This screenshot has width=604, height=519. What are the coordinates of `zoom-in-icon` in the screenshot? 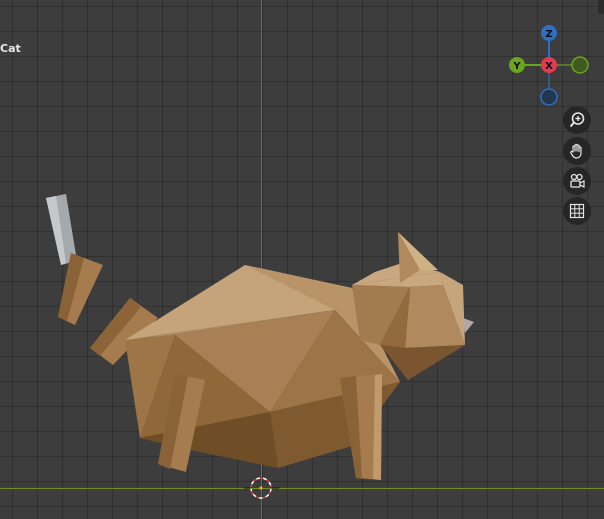 It's located at (577, 120).